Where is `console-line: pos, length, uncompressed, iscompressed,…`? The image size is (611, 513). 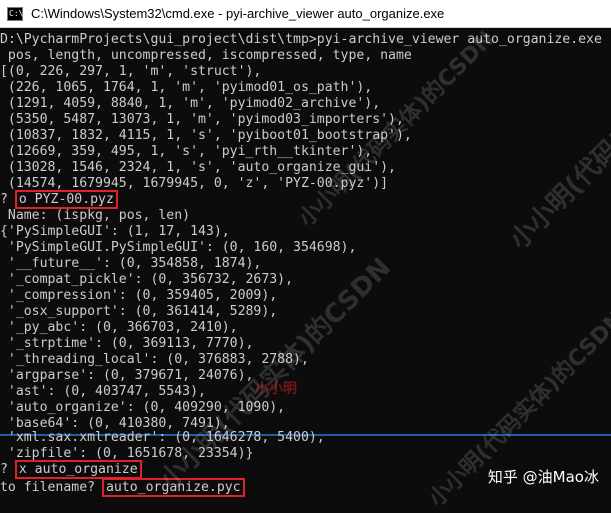 console-line: pos, length, uncompressed, iscompressed,… is located at coordinates (206, 55).